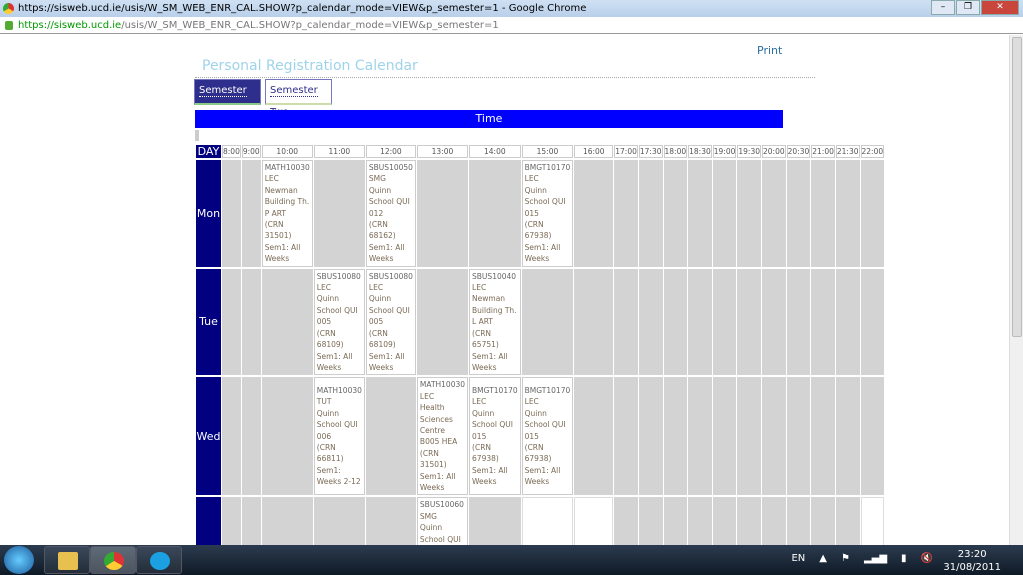 The width and height of the screenshot is (1023, 575). What do you see at coordinates (650, 151) in the screenshot?
I see `time-slot-header: 17:30` at bounding box center [650, 151].